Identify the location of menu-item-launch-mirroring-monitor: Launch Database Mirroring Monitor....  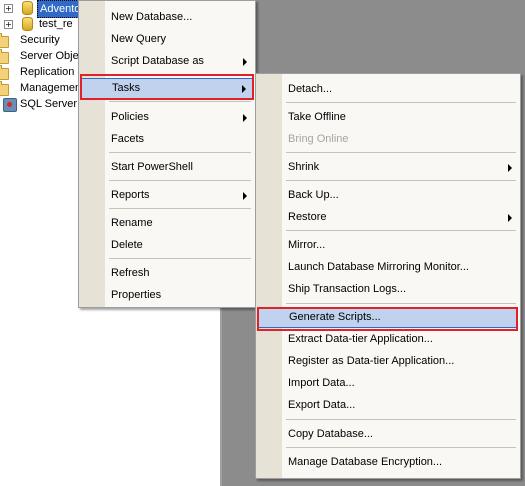
(388, 267).